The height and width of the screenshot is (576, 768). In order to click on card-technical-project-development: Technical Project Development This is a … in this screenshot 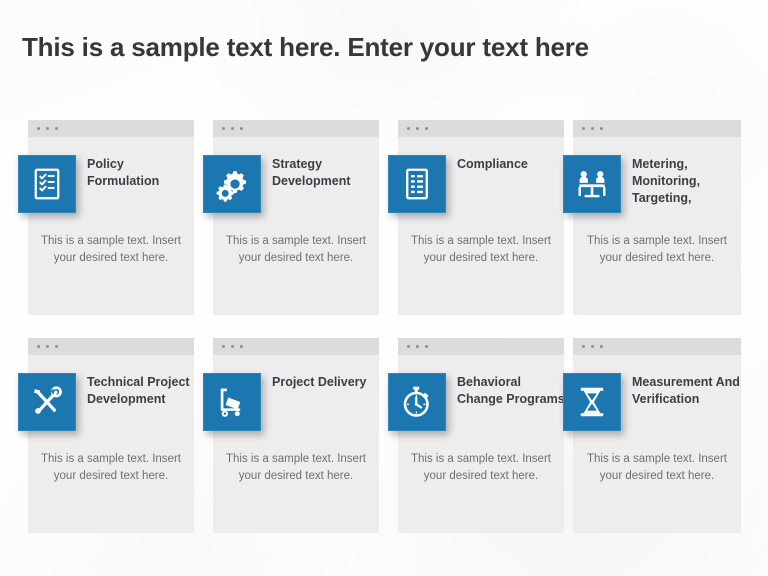, I will do `click(106, 435)`.